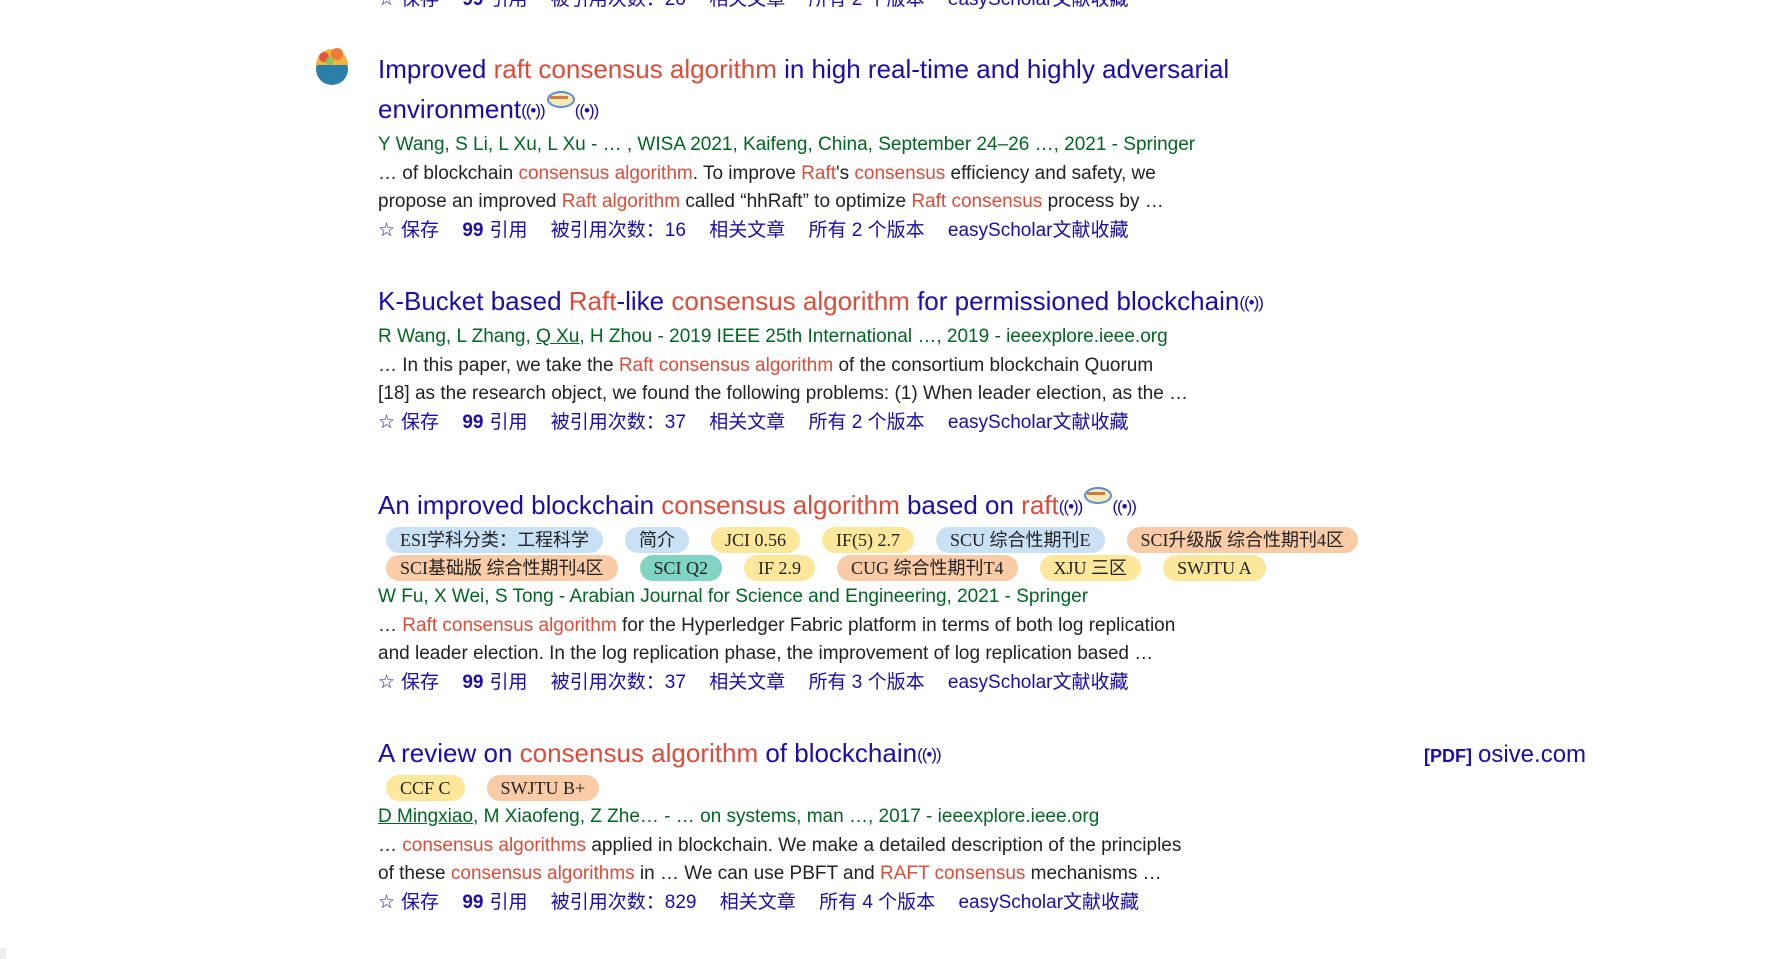  I want to click on journal-badge: SWJTU A, so click(1214, 568).